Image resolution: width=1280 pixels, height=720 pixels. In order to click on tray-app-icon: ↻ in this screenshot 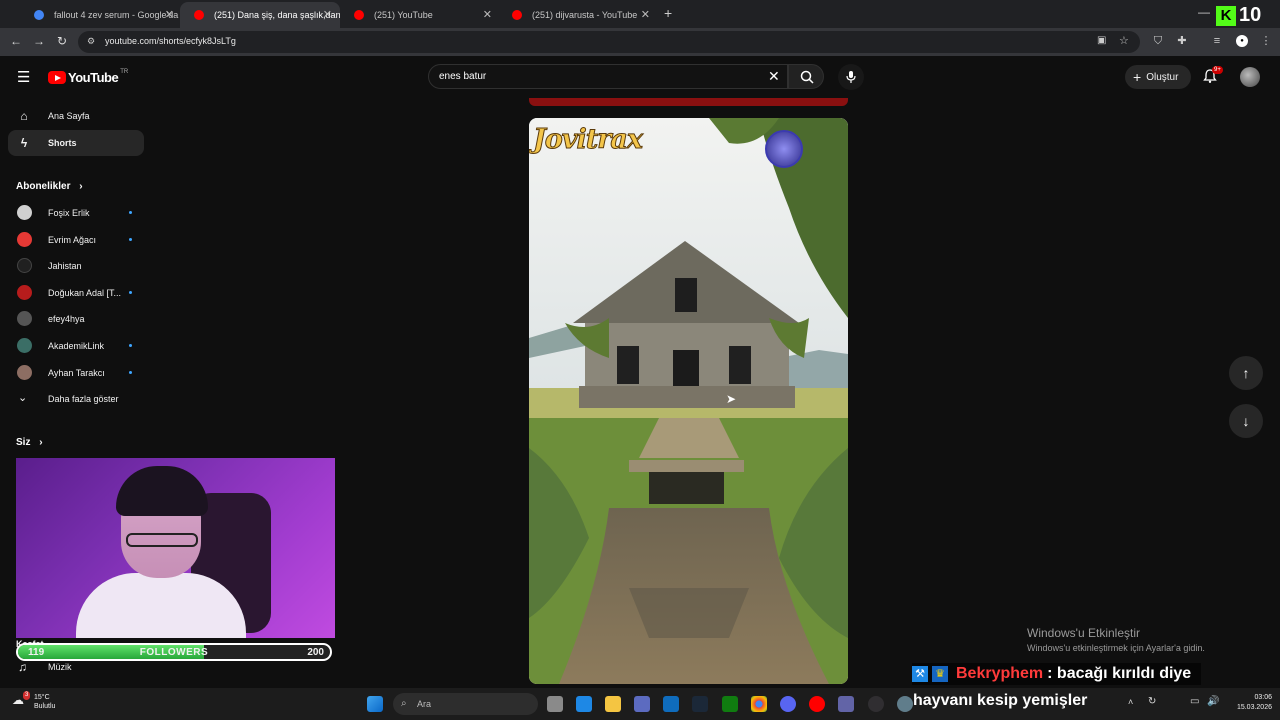, I will do `click(1152, 701)`.